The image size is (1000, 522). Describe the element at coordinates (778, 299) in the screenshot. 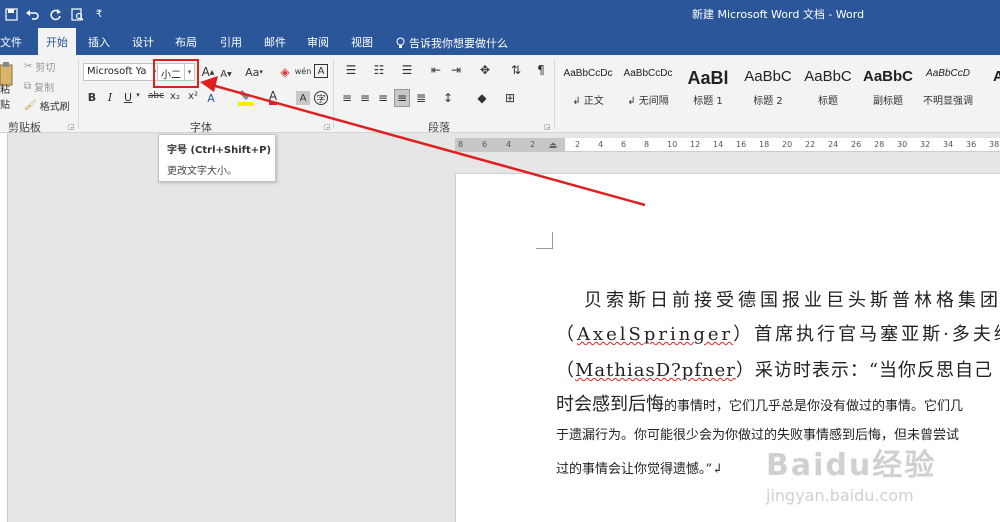

I see `doc-line: 贝索斯日前接受德国报业巨头斯普林格集团` at that location.